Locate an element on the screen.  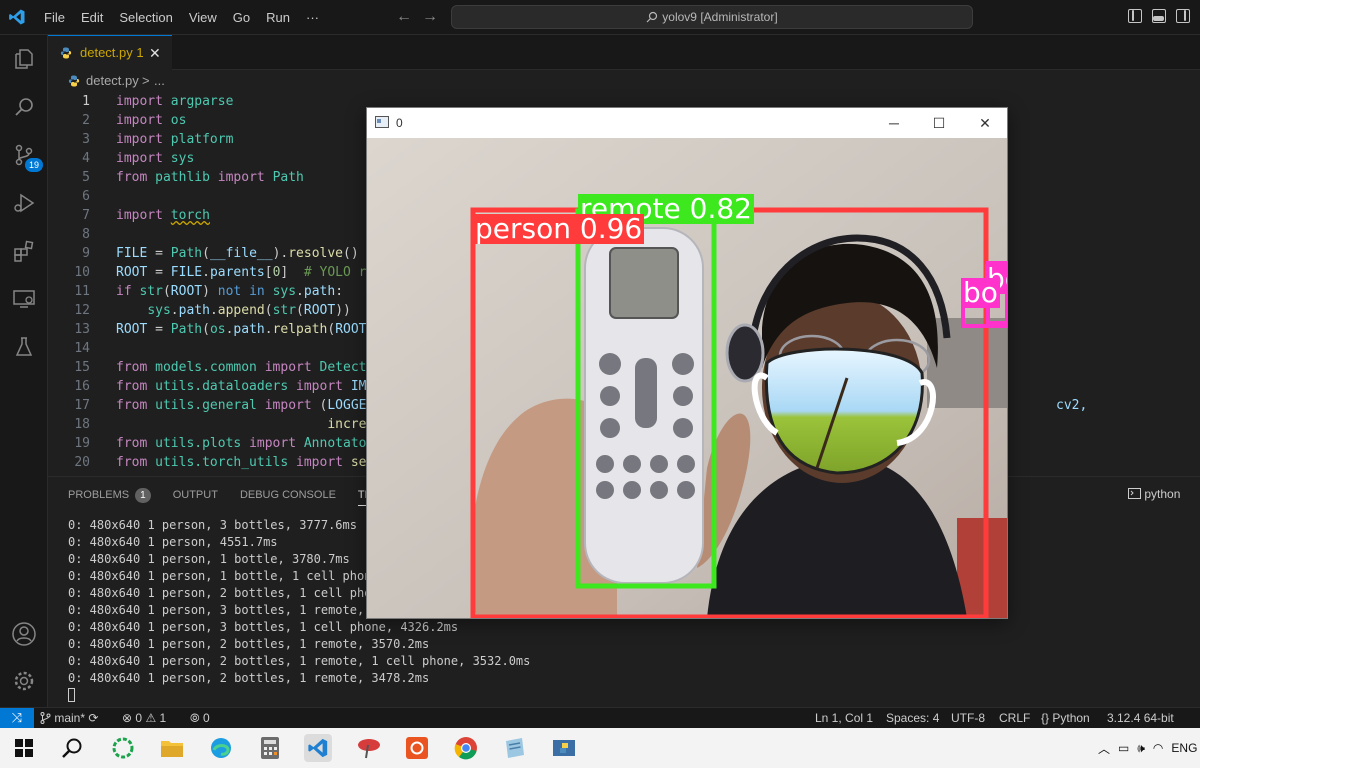
tab-output-label: OUTPUT is located at coordinates (195, 495).